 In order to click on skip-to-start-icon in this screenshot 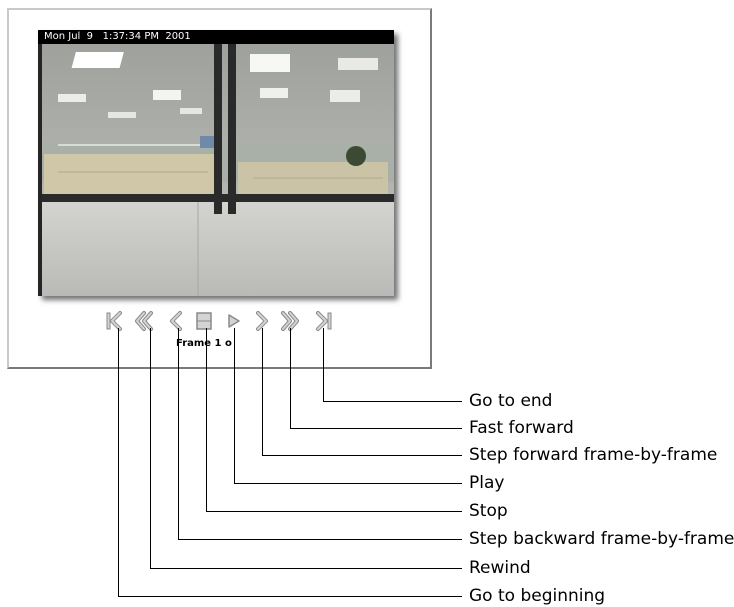, I will do `click(114, 321)`.